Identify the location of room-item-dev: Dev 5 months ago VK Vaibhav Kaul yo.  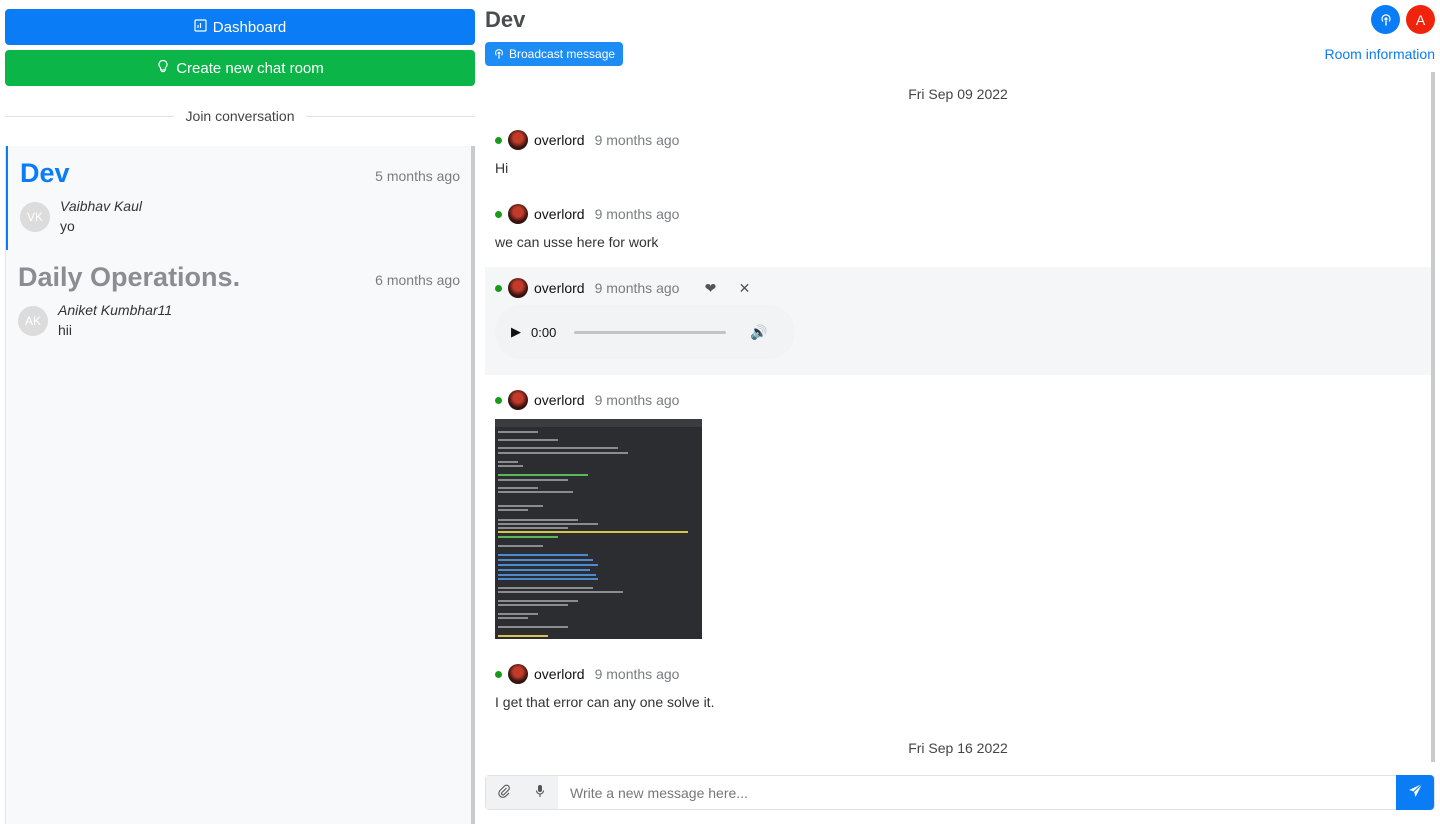
(239, 198).